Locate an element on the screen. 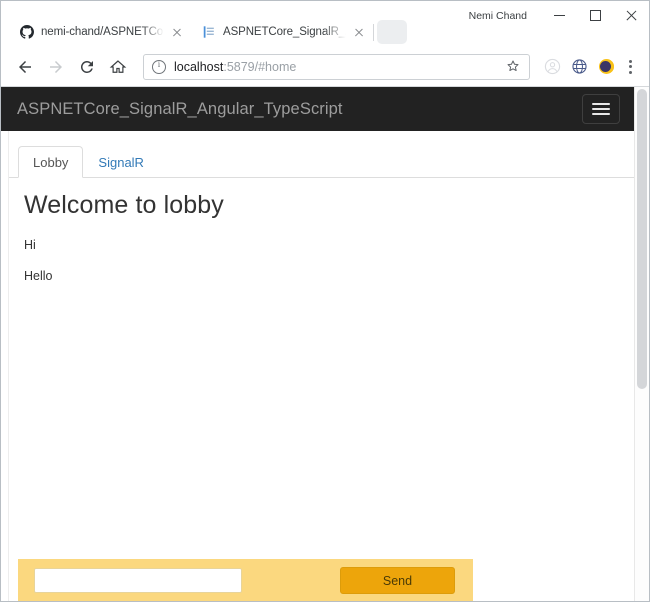  home-button is located at coordinates (118, 67).